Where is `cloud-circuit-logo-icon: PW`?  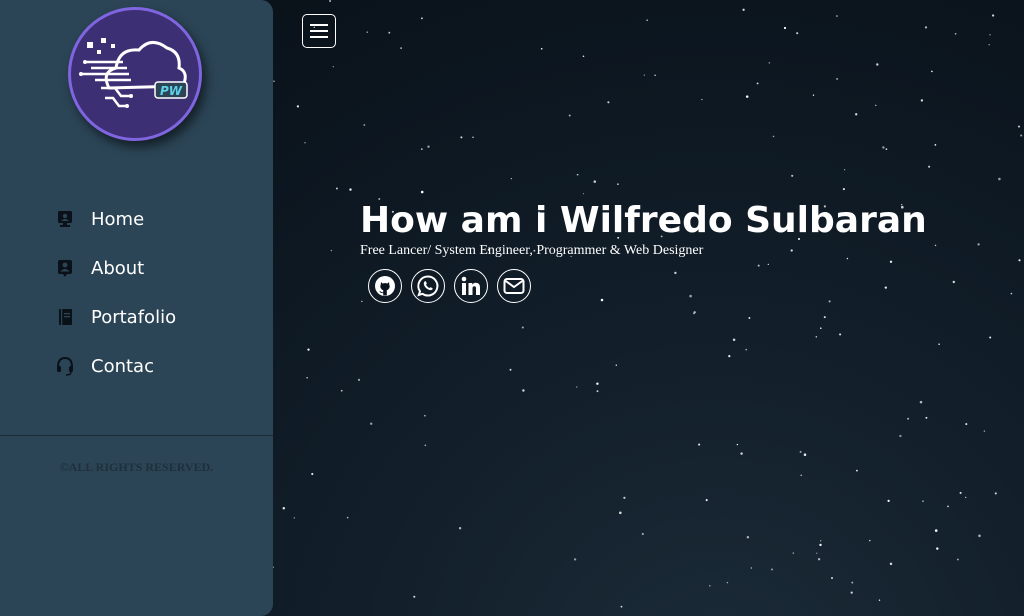
cloud-circuit-logo-icon: PW is located at coordinates (133, 73).